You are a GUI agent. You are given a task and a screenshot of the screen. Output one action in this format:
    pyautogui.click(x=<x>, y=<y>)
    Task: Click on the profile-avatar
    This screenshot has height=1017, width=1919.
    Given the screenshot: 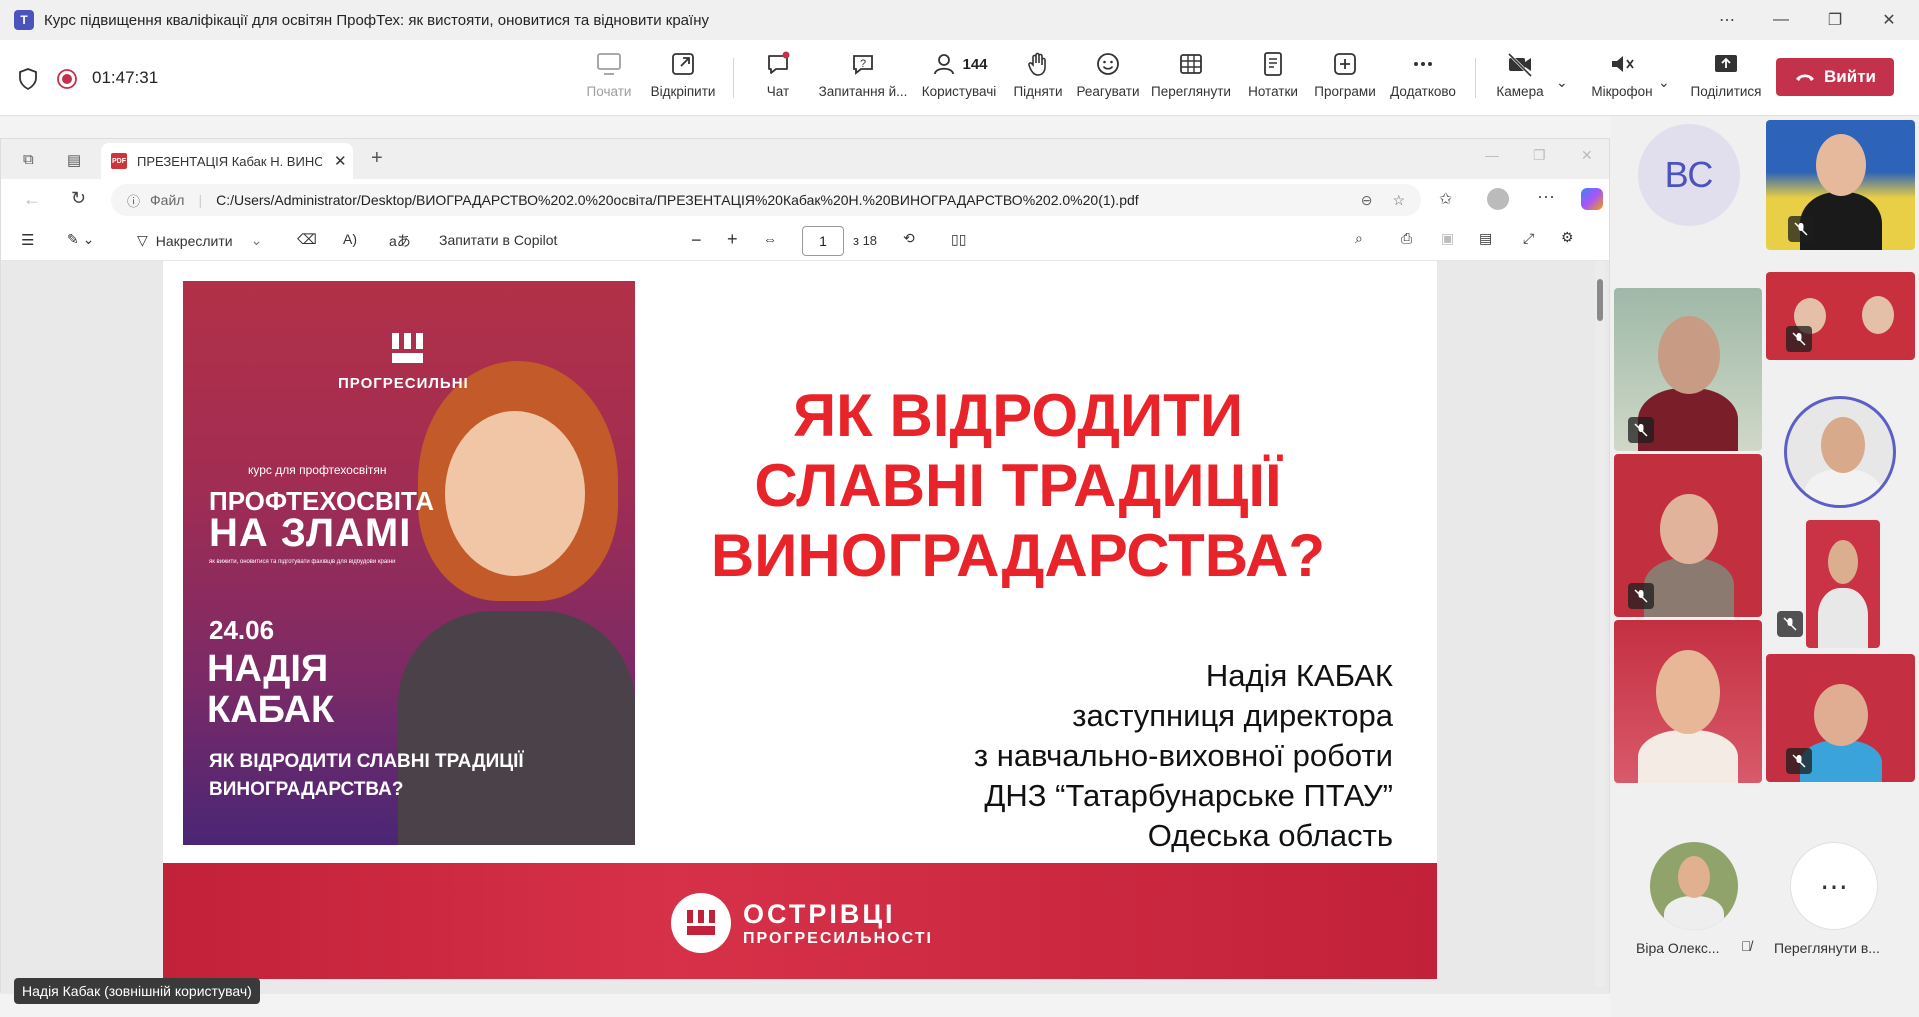 What is the action you would take?
    pyautogui.click(x=1498, y=199)
    